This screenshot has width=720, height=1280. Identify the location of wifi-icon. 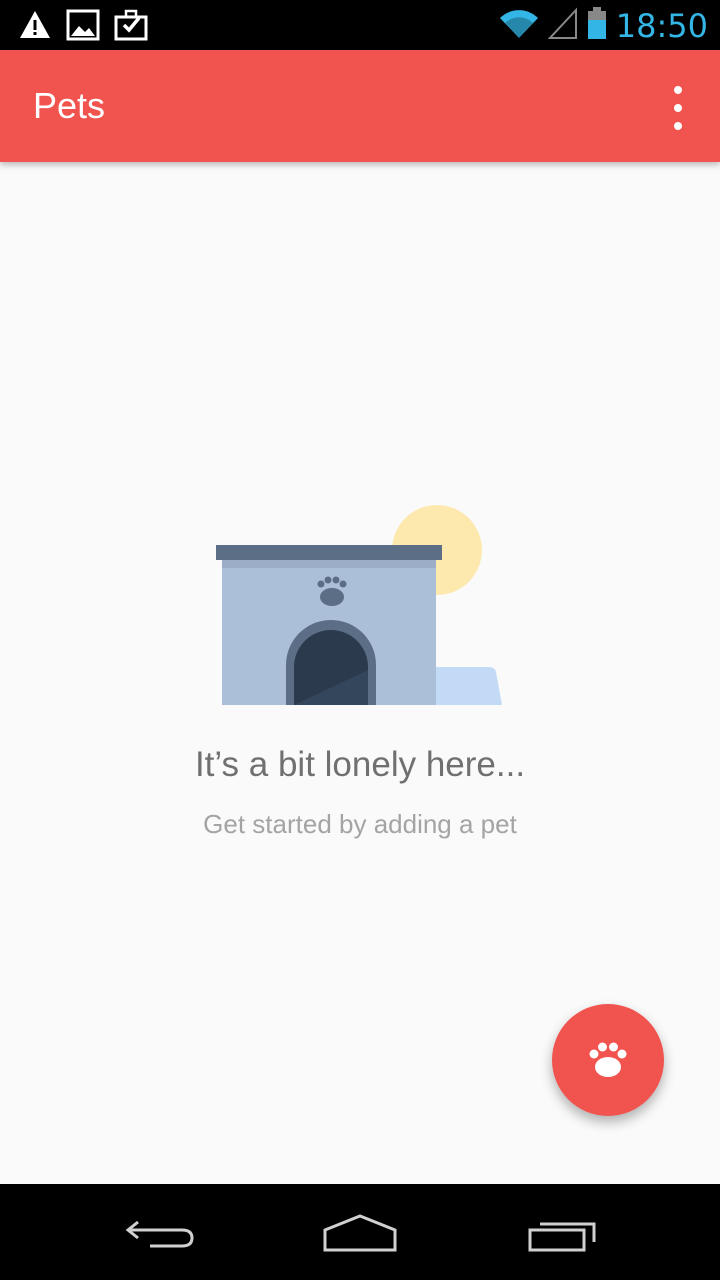
(519, 25).